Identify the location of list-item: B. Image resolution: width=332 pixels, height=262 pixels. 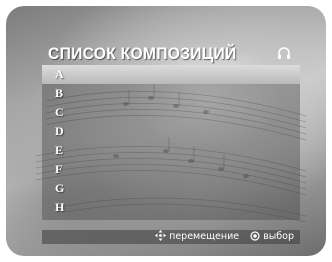
(171, 93).